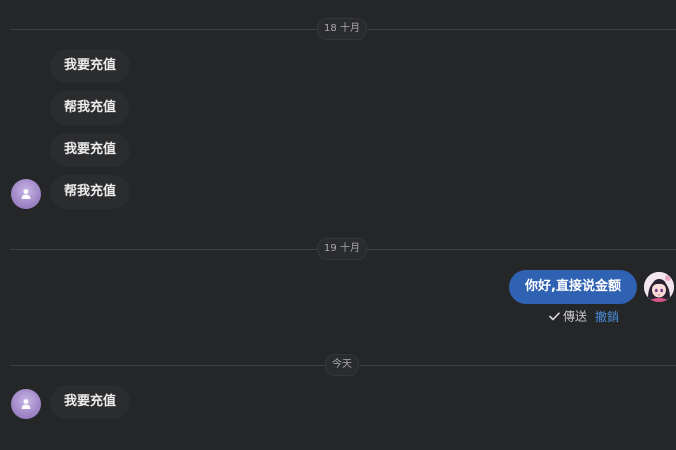 Image resolution: width=676 pixels, height=450 pixels. What do you see at coordinates (342, 249) in the screenshot?
I see `date-separator-19-october: 19 十月` at bounding box center [342, 249].